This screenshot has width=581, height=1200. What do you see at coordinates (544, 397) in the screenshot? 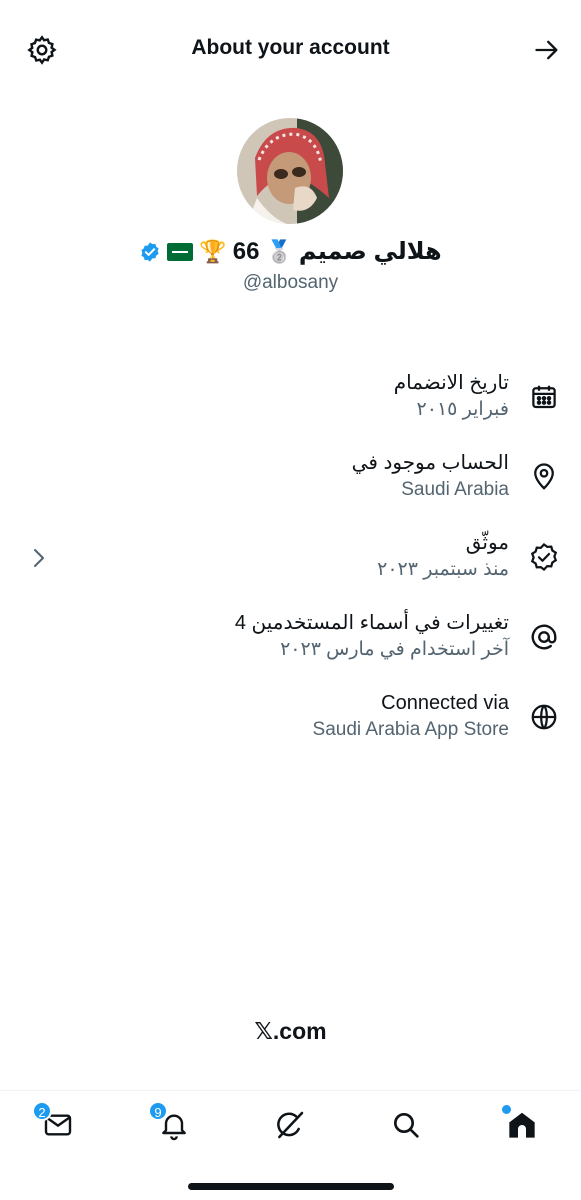
I see `calendar-icon` at bounding box center [544, 397].